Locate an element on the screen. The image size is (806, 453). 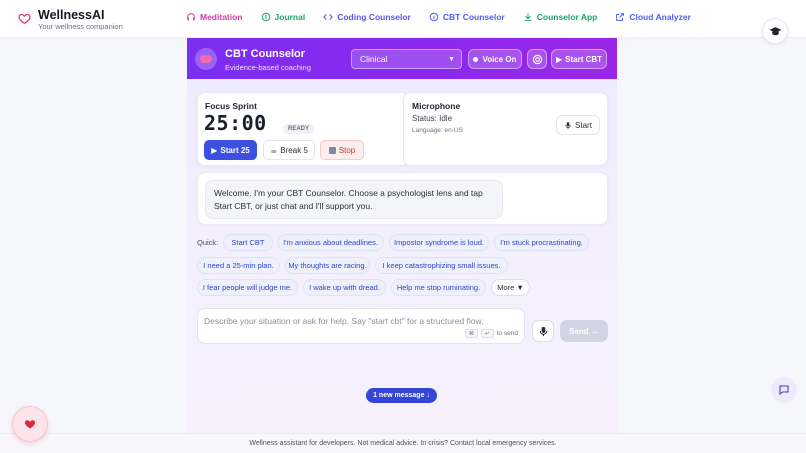
download-icon is located at coordinates (528, 17).